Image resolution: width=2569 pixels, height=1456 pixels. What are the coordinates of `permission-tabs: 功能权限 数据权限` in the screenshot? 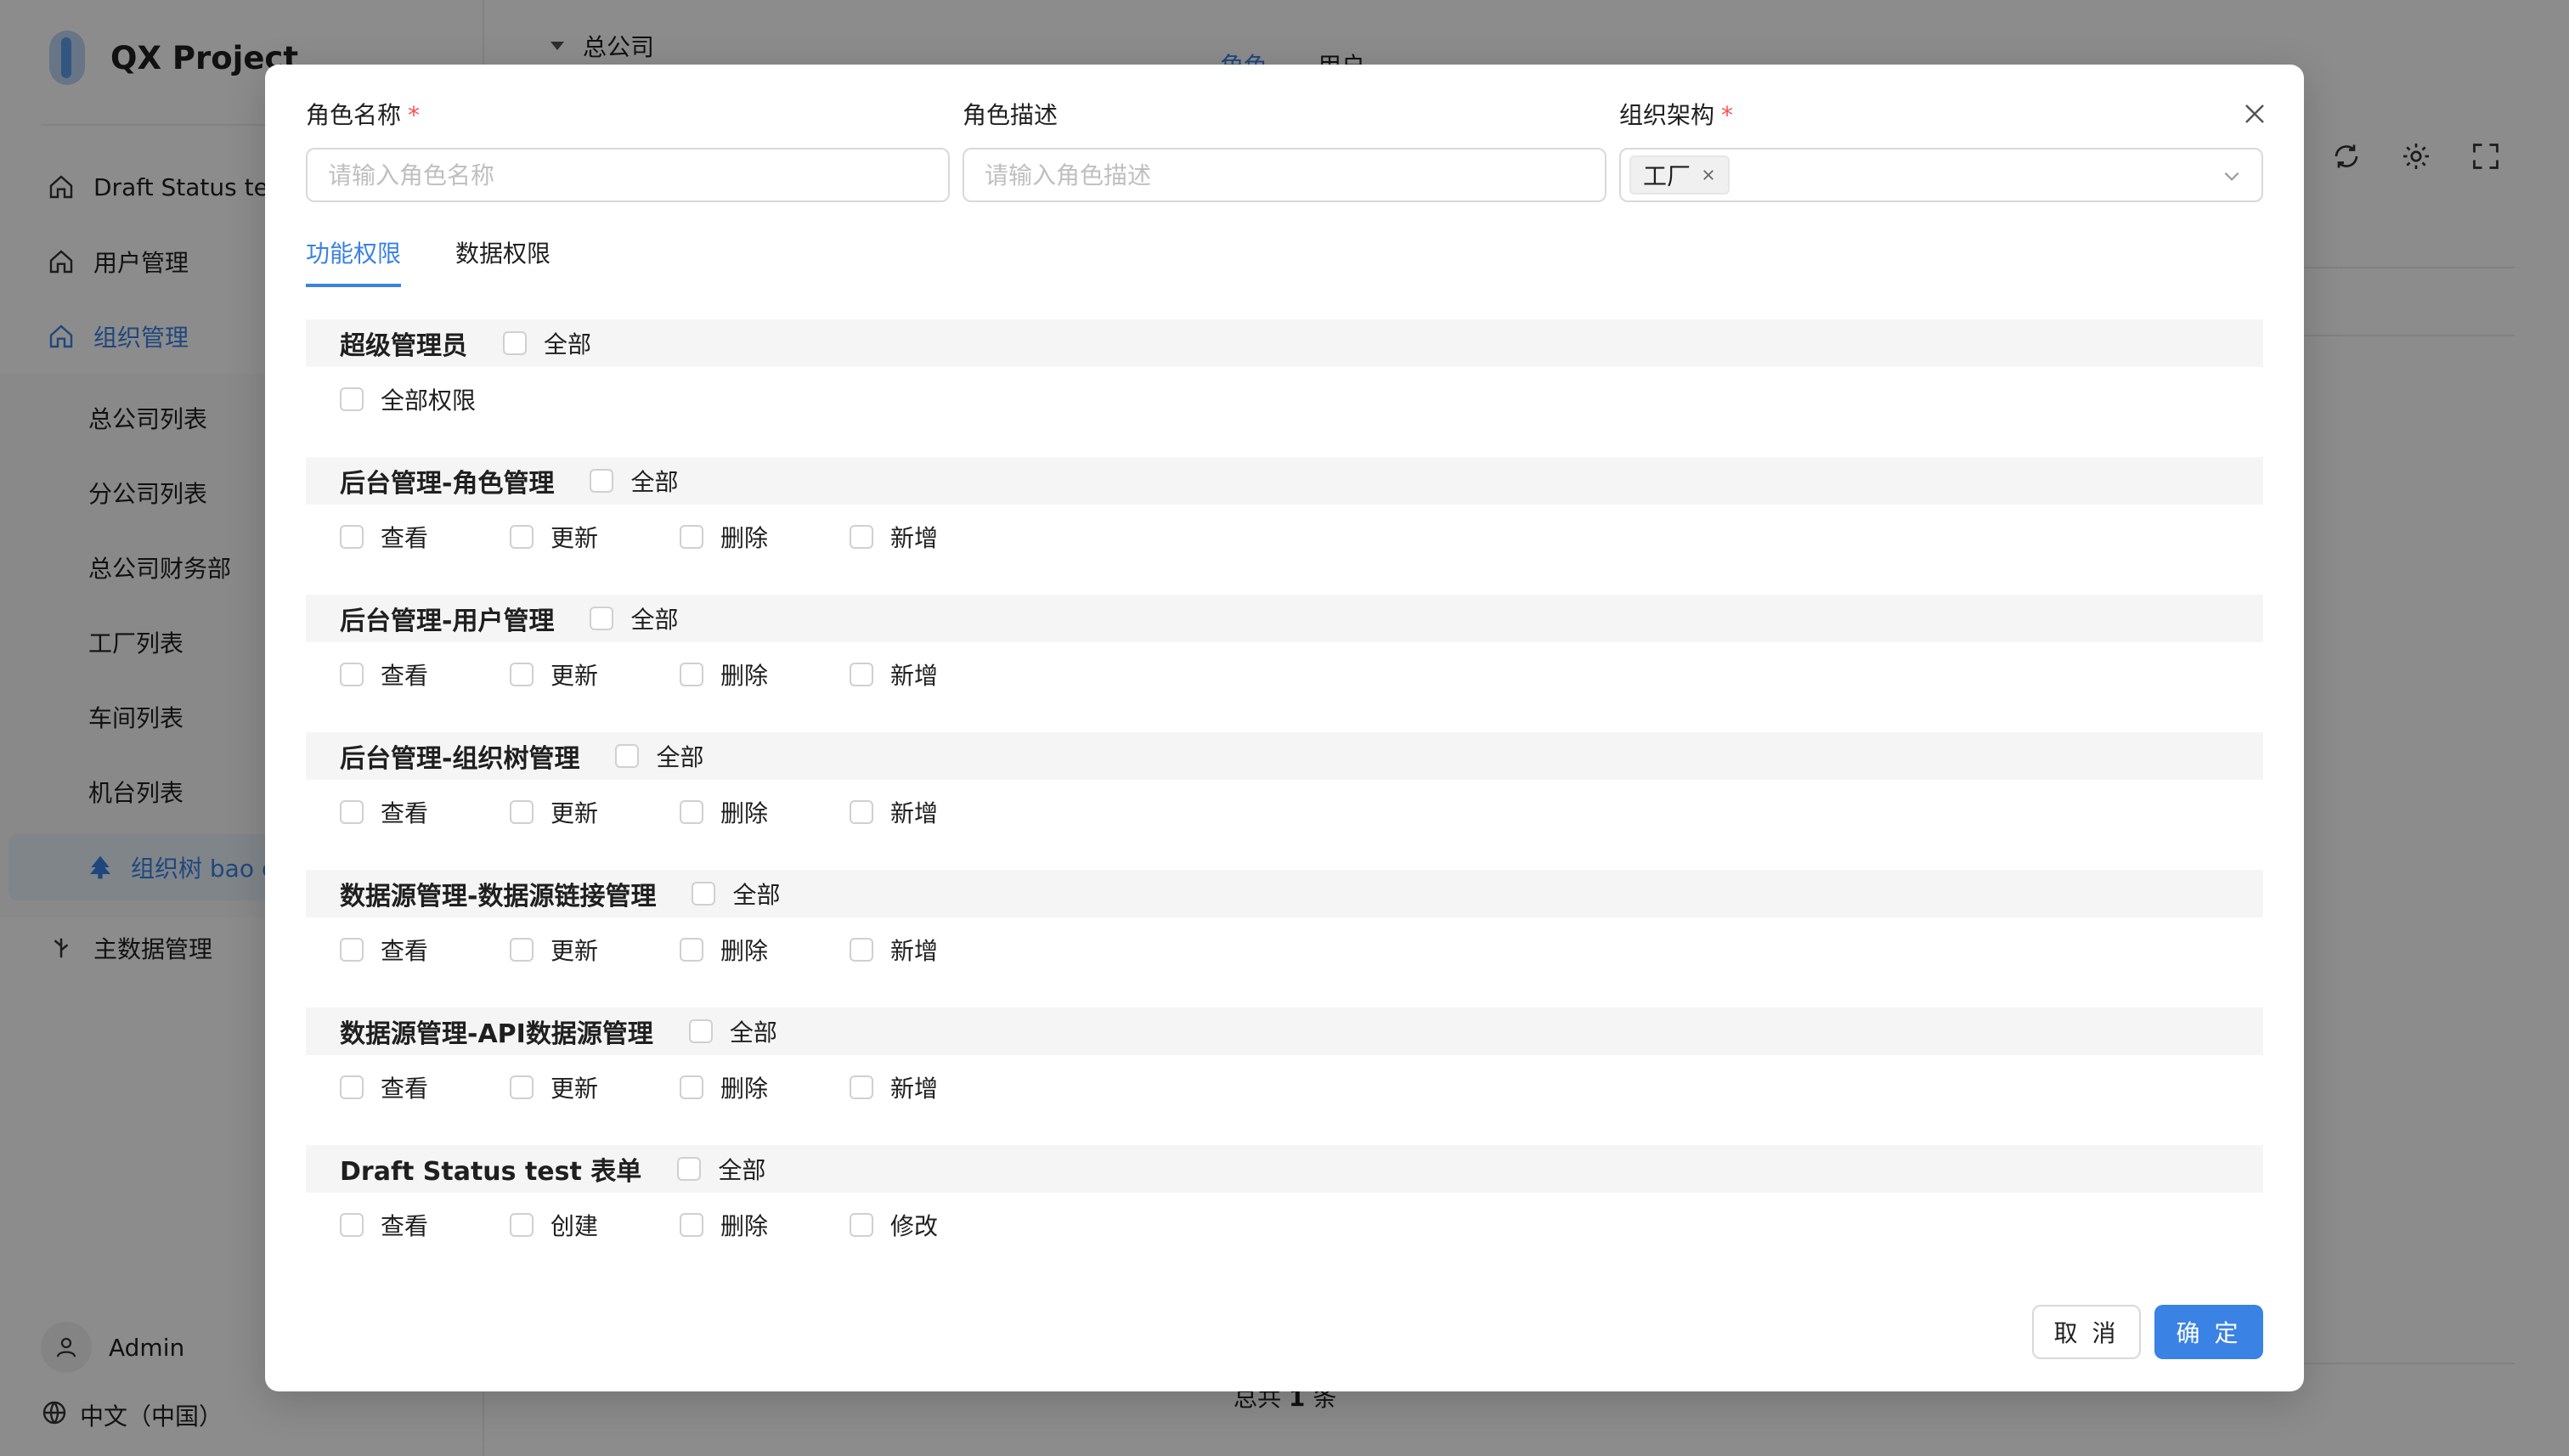 It's located at (456, 259).